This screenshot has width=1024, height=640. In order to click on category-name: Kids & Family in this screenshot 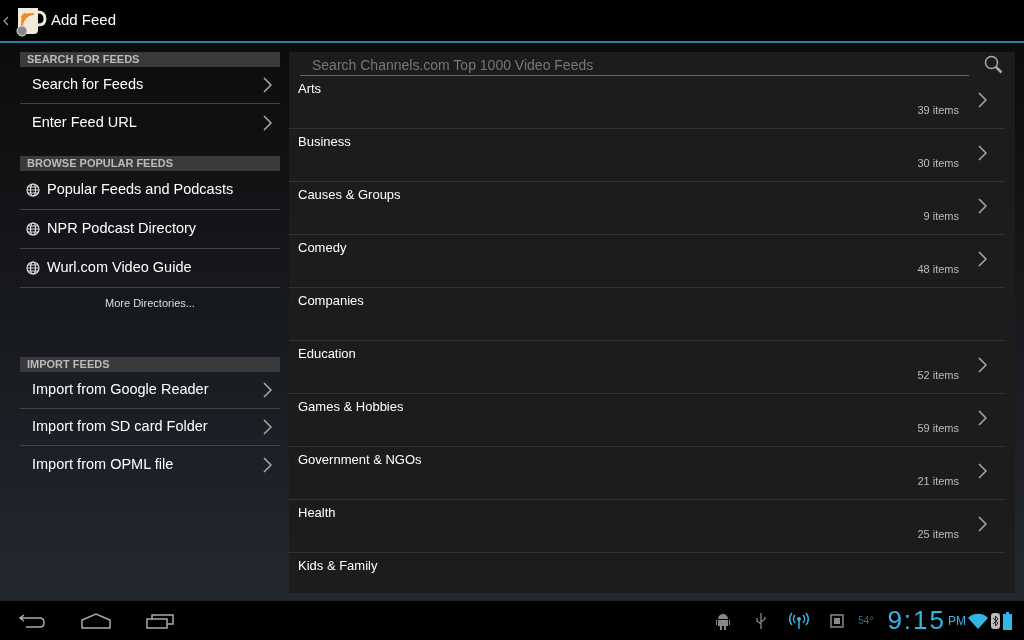, I will do `click(338, 566)`.